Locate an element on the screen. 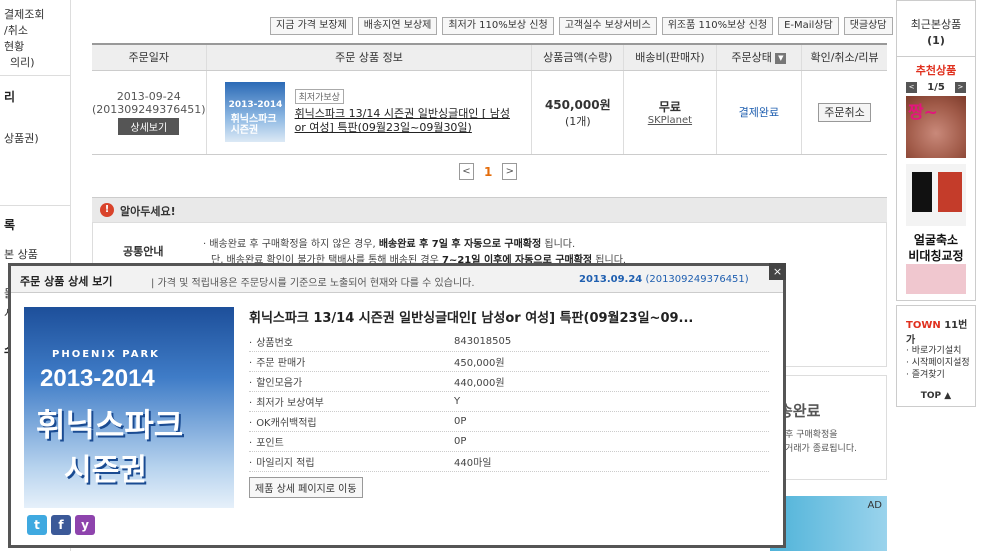  status-filter-icon: ▼ is located at coordinates (781, 58).